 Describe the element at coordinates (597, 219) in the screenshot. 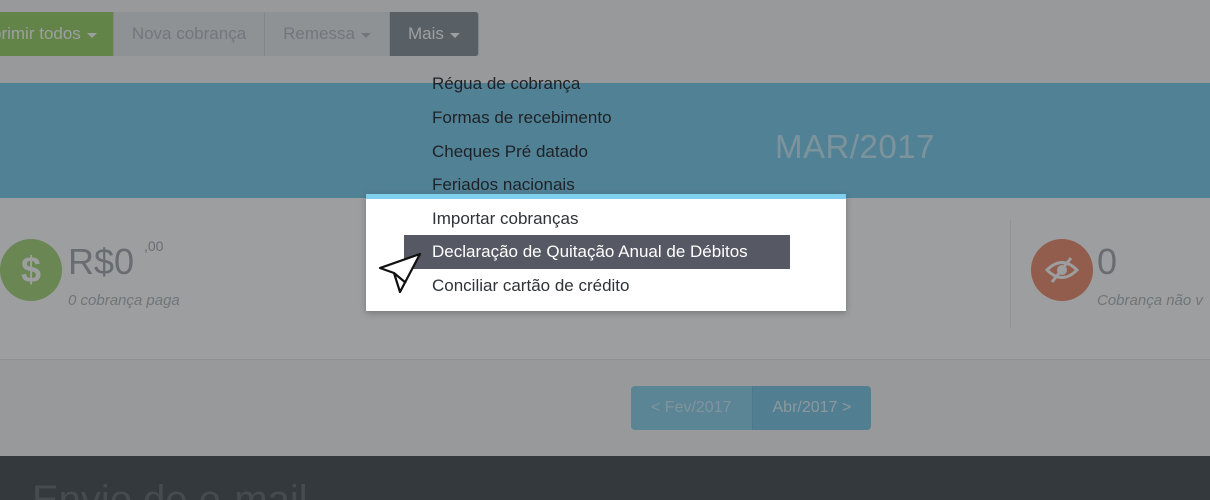

I see `menu-item-import-charges: Importar cobranças` at that location.